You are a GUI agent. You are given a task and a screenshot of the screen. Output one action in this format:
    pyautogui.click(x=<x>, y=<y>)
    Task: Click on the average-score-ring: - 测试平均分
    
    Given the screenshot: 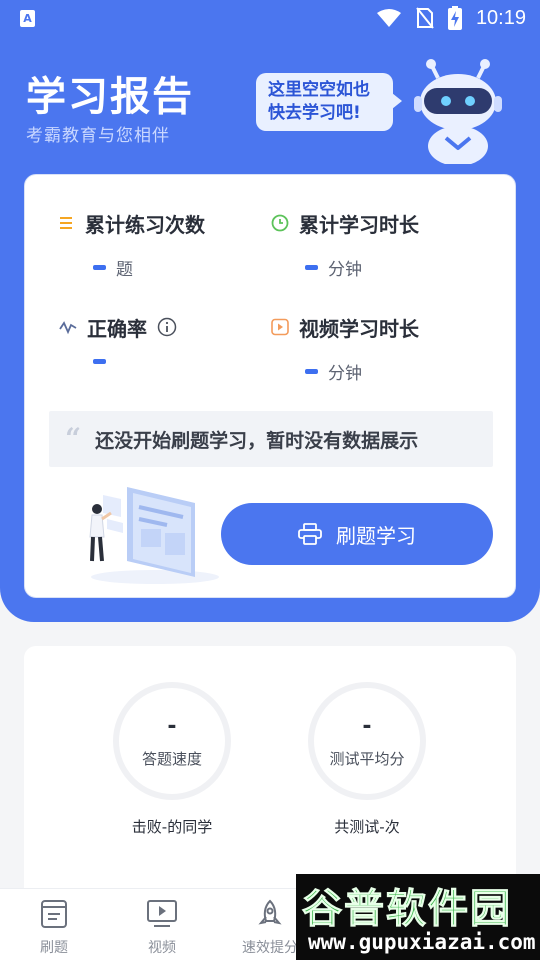 What is the action you would take?
    pyautogui.click(x=367, y=741)
    